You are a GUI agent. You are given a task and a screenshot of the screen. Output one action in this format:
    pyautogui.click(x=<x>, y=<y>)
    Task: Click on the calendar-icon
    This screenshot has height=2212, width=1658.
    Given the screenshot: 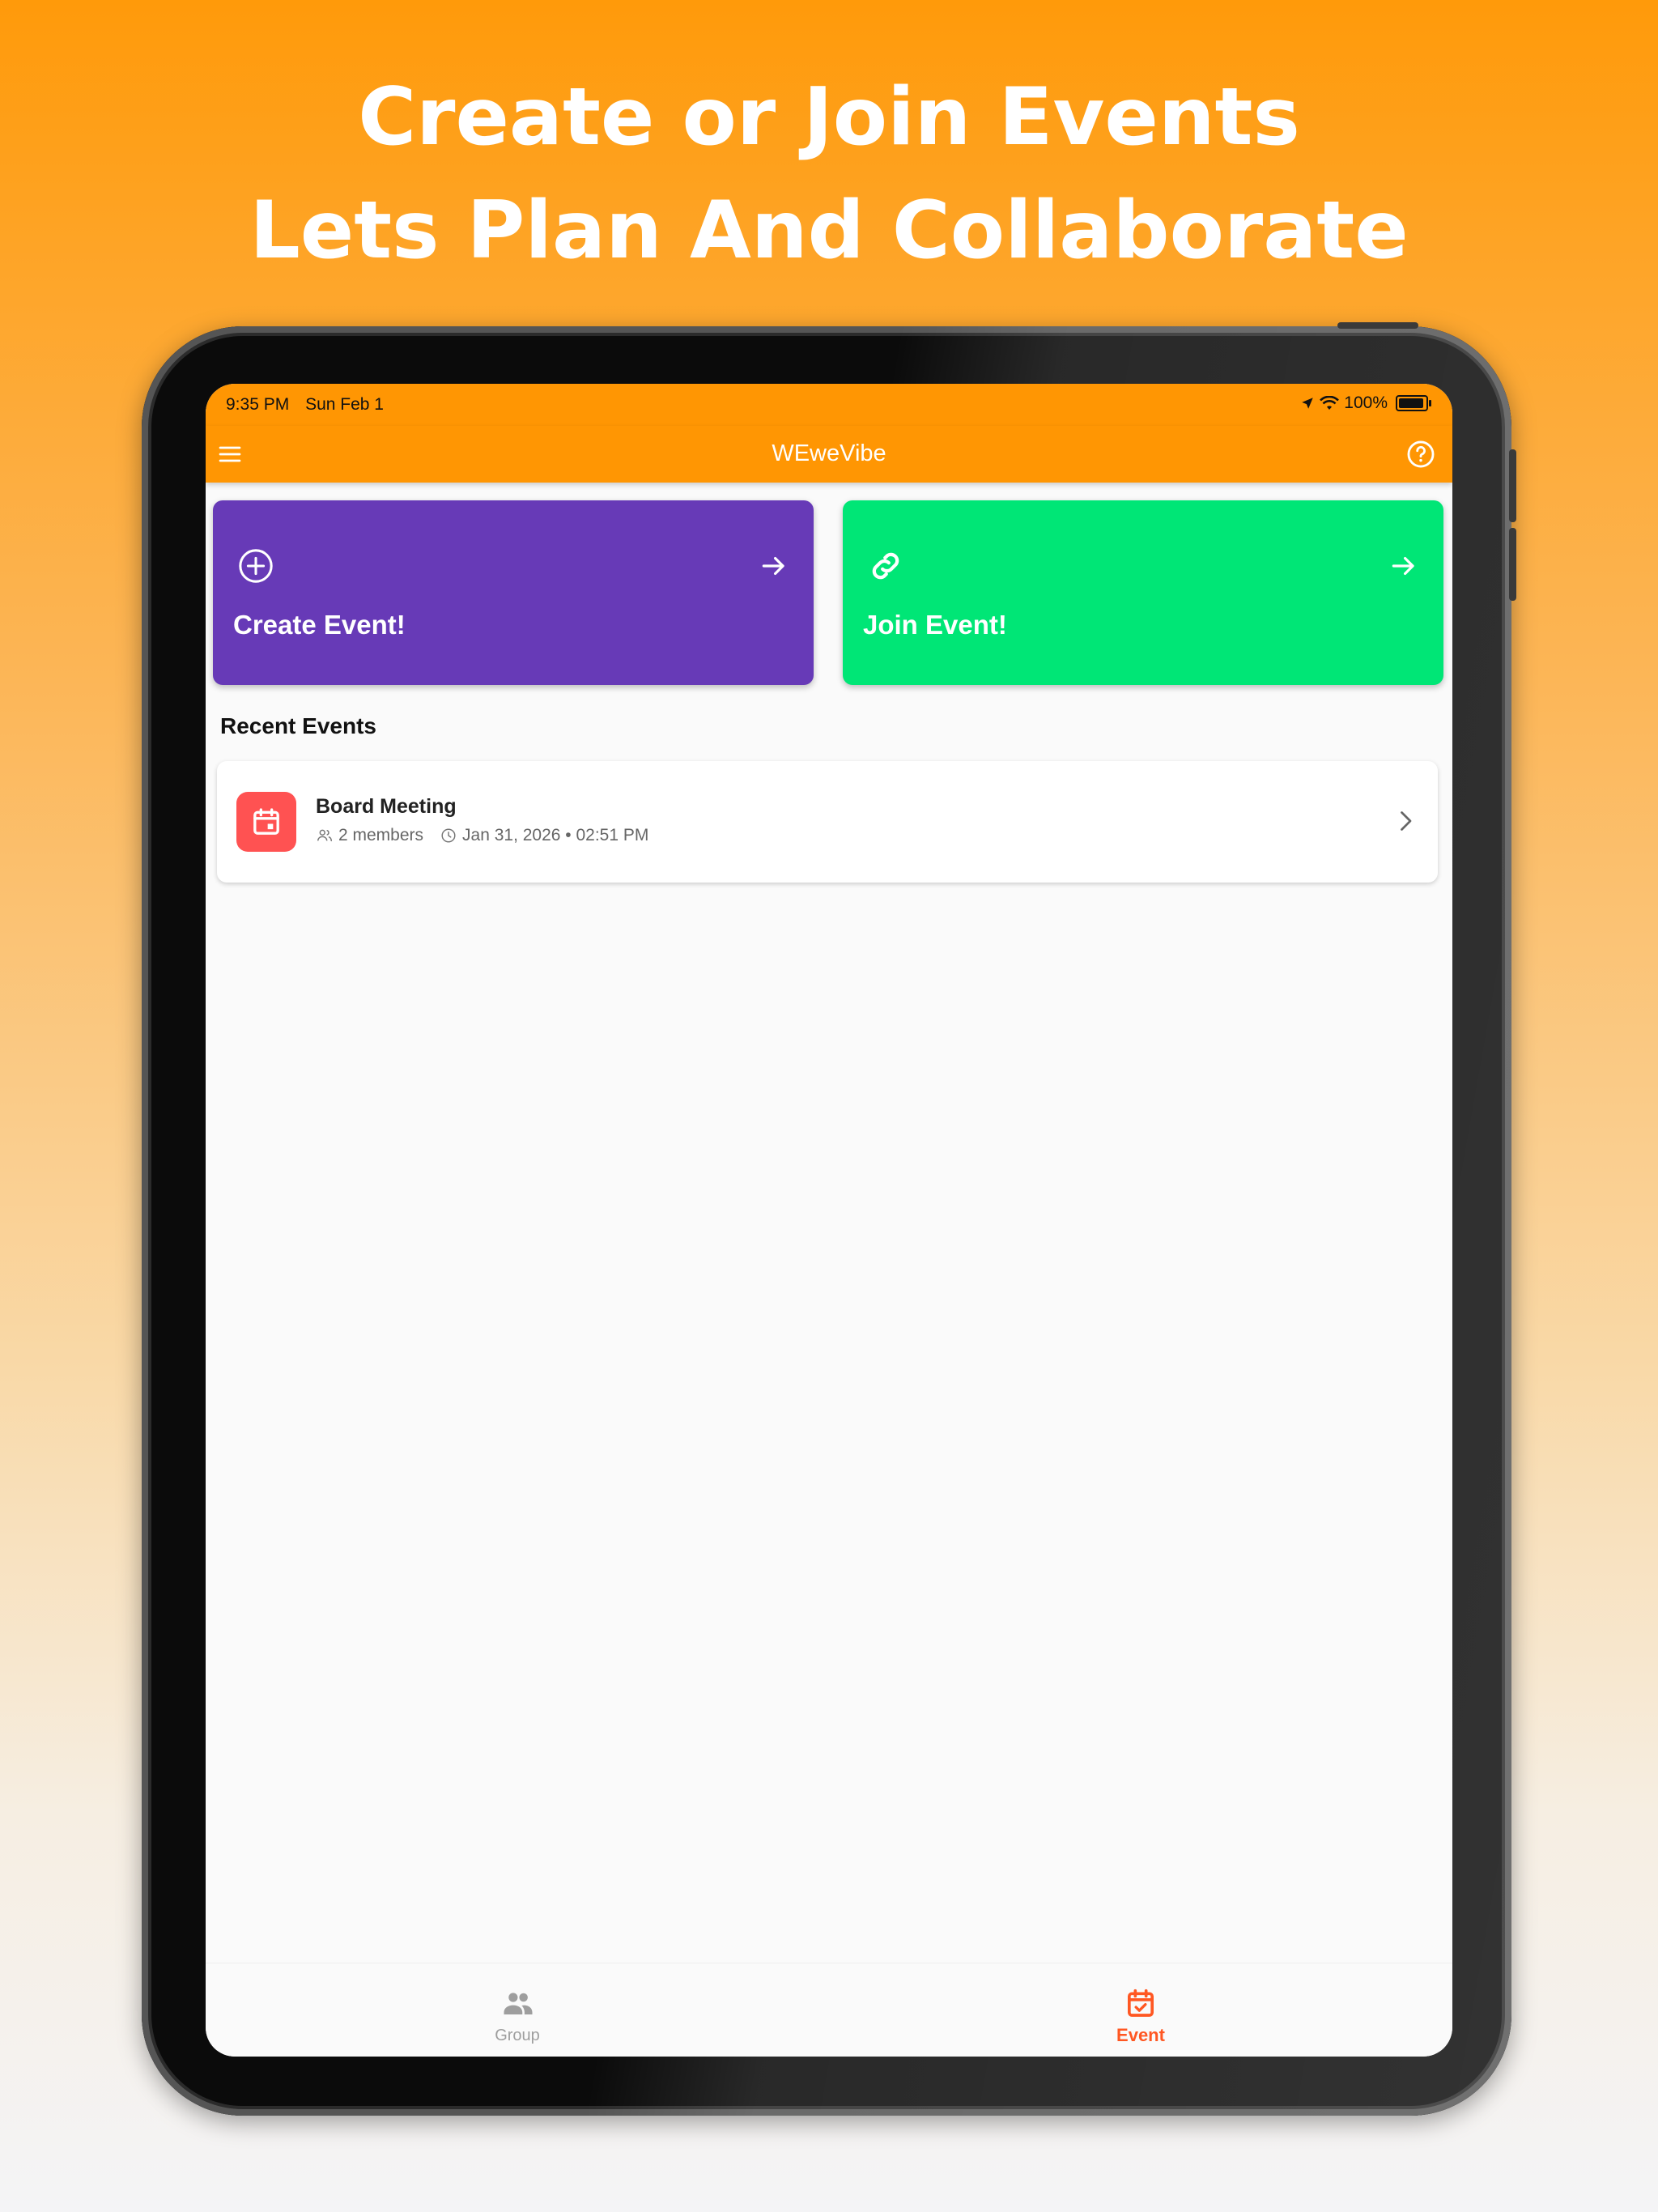 What is the action you would take?
    pyautogui.click(x=266, y=822)
    